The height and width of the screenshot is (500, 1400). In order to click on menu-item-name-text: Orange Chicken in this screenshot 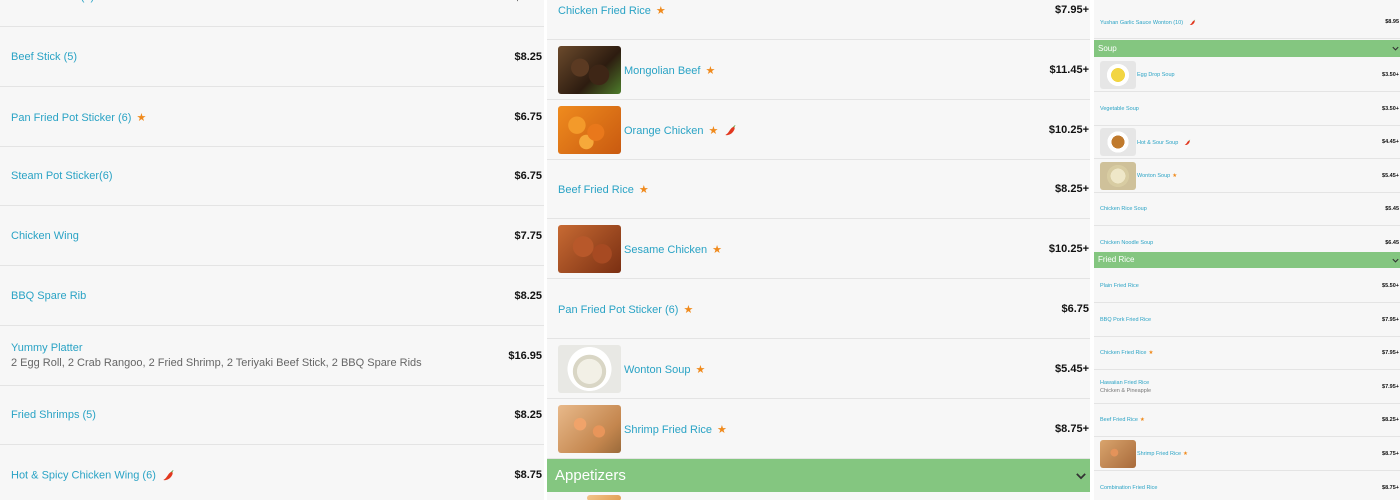, I will do `click(664, 131)`.